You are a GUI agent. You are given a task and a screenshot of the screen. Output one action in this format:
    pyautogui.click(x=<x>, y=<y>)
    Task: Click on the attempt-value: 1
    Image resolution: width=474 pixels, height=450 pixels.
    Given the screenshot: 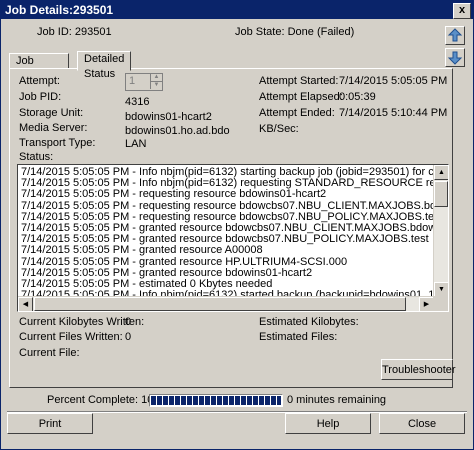 What is the action you would take?
    pyautogui.click(x=132, y=81)
    